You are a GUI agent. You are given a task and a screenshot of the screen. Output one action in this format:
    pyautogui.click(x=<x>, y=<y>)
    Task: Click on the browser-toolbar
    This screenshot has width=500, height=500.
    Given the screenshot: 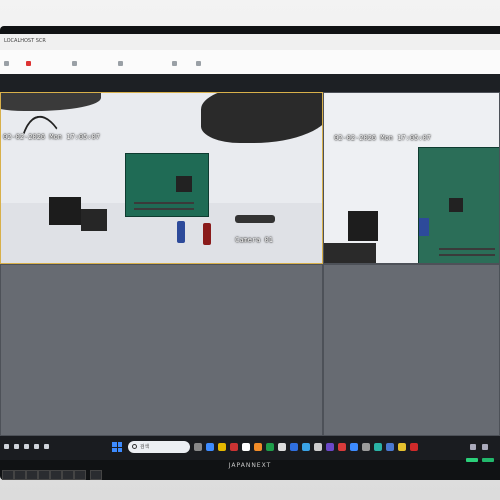 What is the action you would take?
    pyautogui.click(x=250, y=64)
    